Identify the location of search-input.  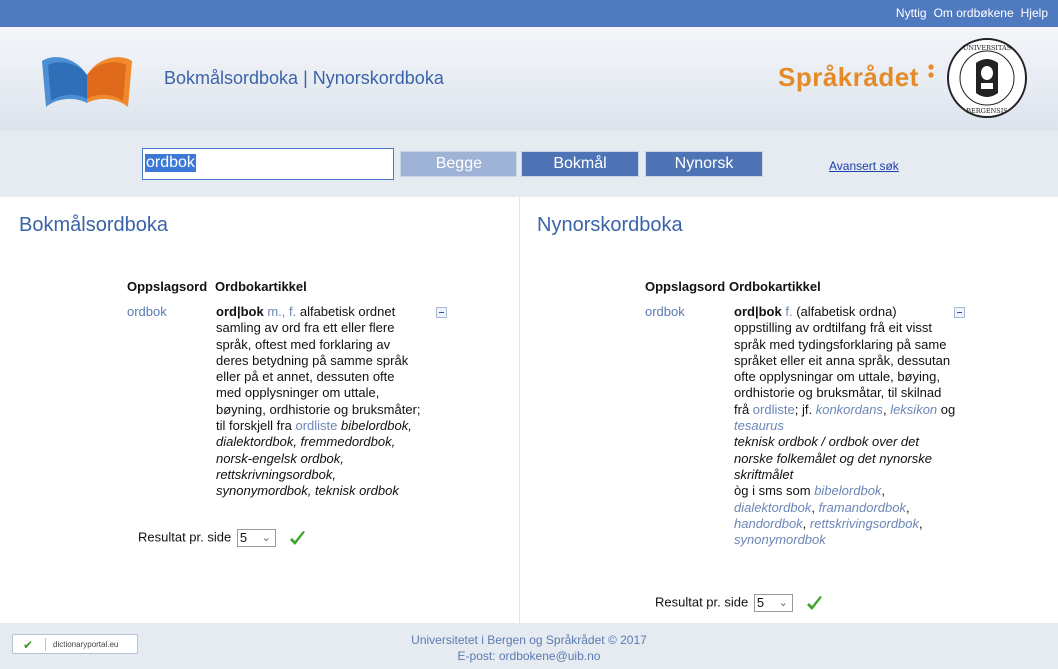
(268, 164).